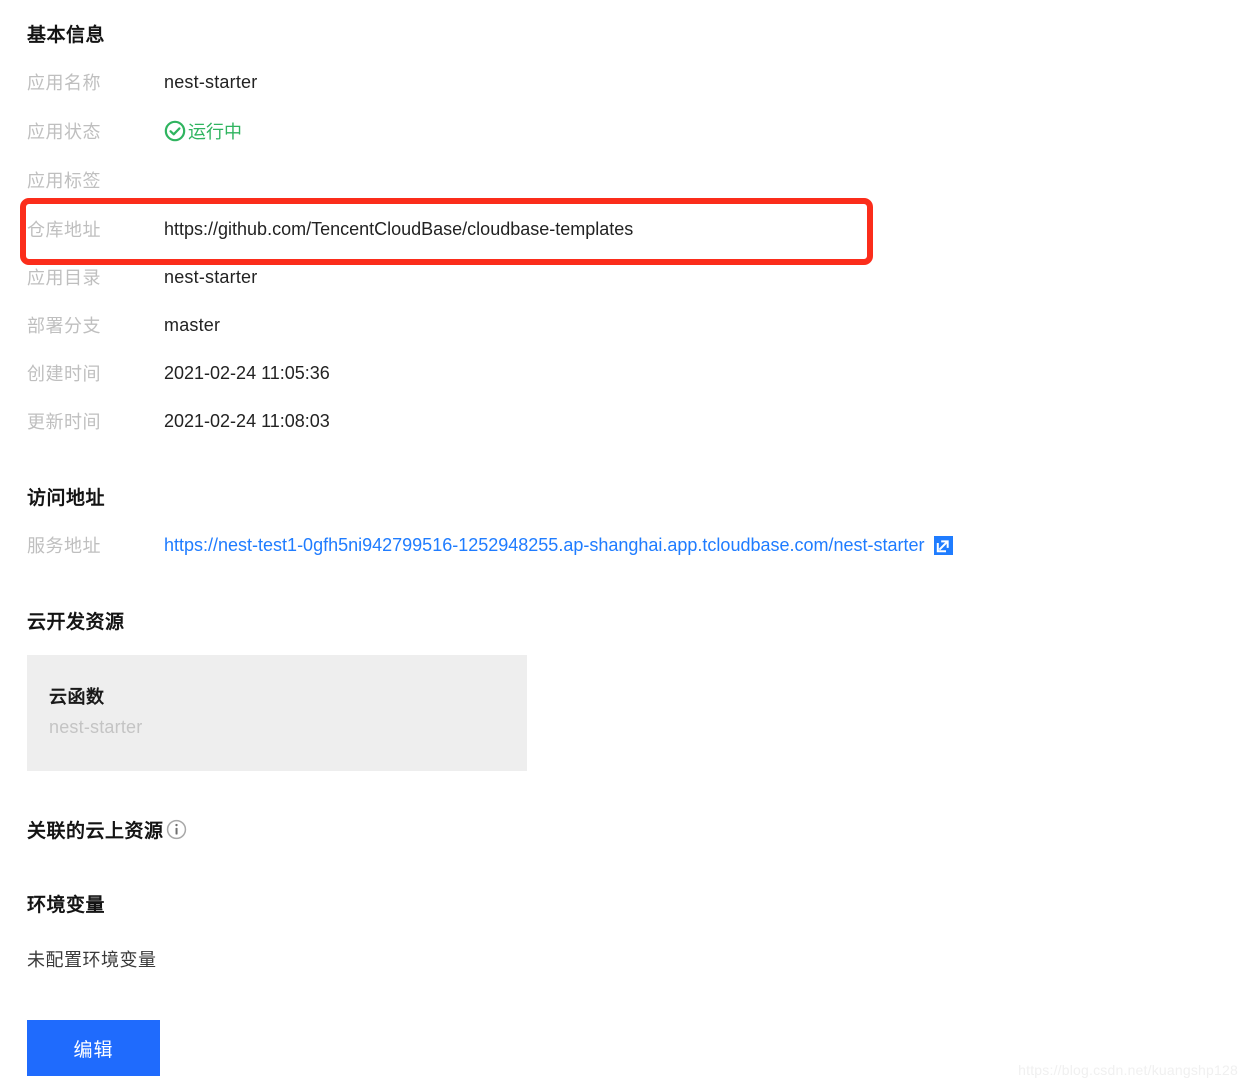 The width and height of the screenshot is (1252, 1086). I want to click on edit-button: 编辑, so click(93, 1048).